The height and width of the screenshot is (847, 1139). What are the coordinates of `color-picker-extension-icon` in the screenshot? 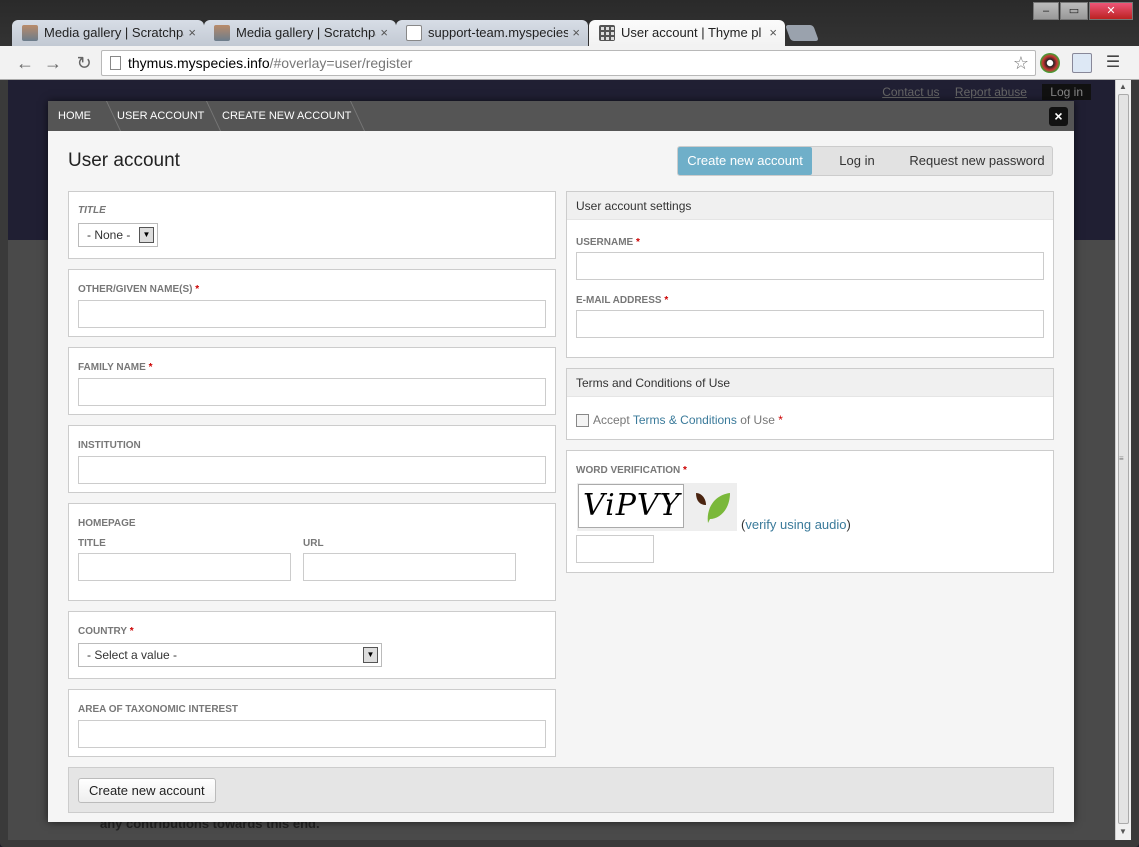 It's located at (1050, 63).